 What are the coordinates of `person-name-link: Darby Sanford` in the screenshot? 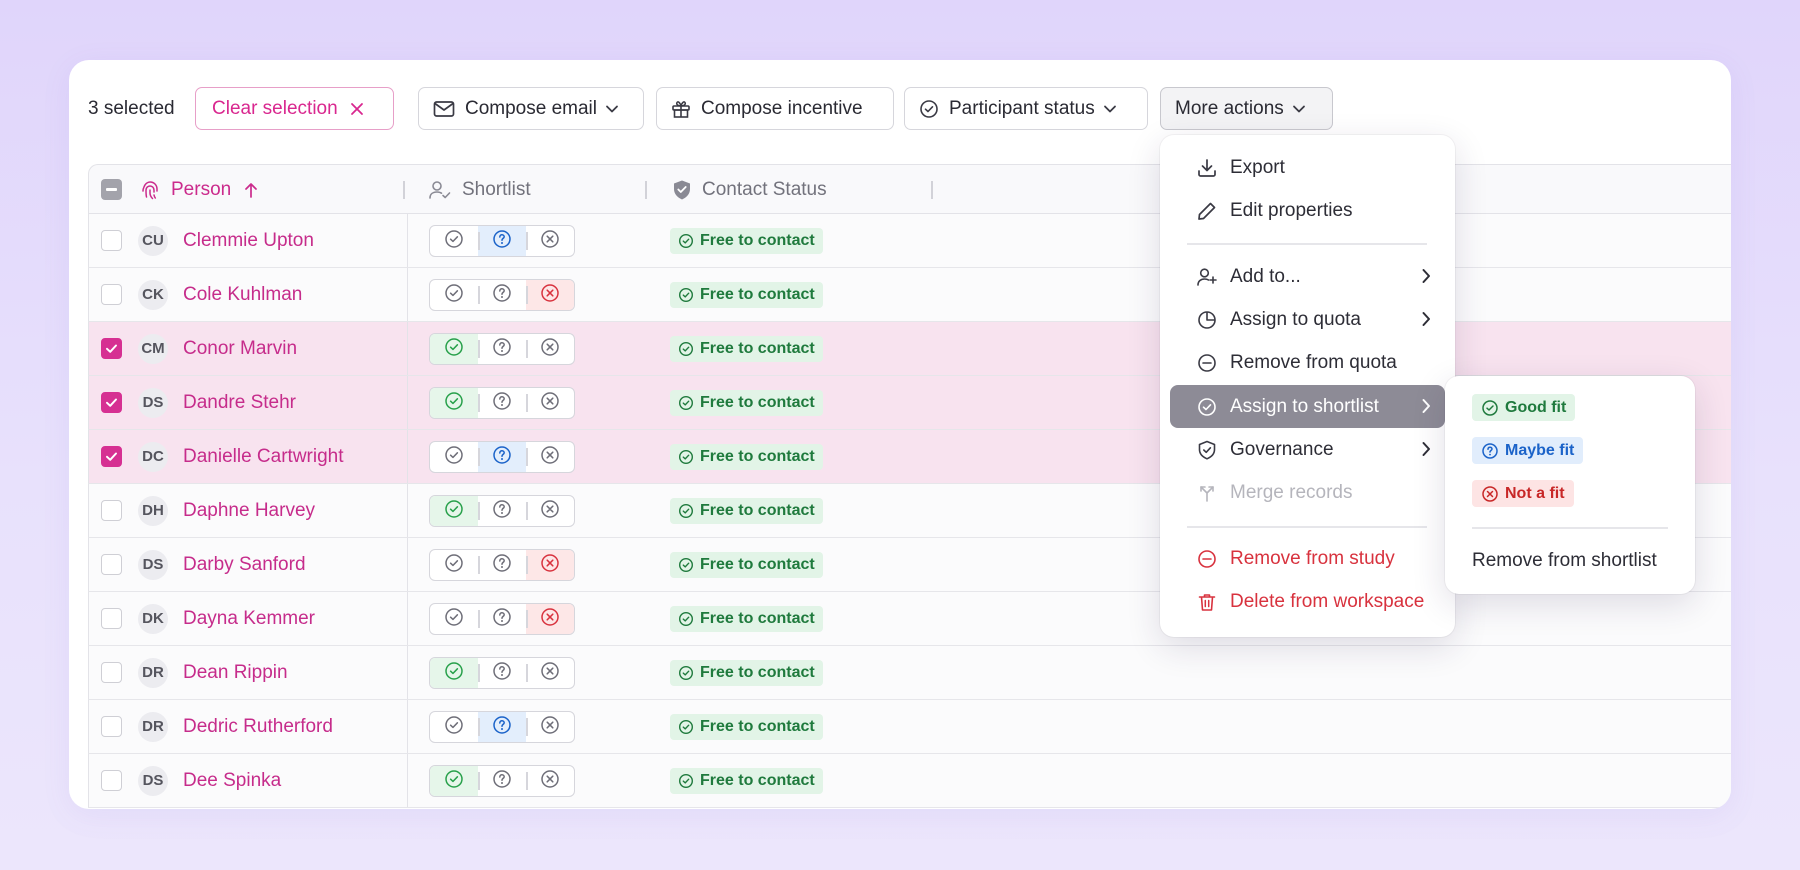 It's located at (244, 565).